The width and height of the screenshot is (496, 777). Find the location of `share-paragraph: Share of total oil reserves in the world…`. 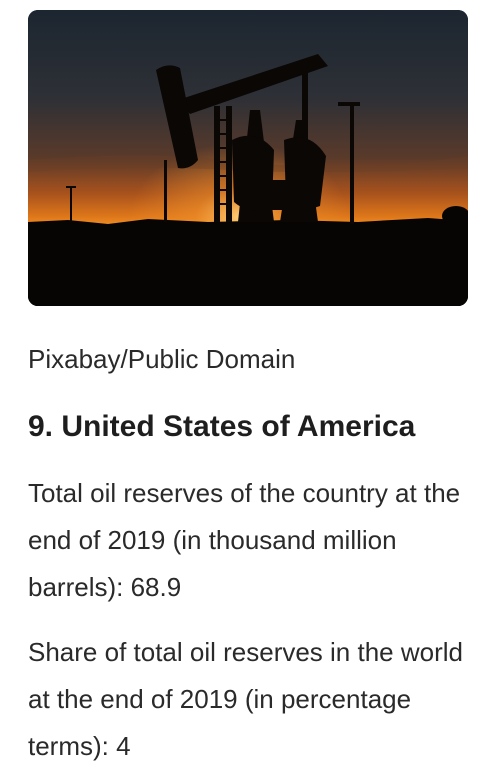

share-paragraph: Share of total oil reserves in the world… is located at coordinates (245, 699).